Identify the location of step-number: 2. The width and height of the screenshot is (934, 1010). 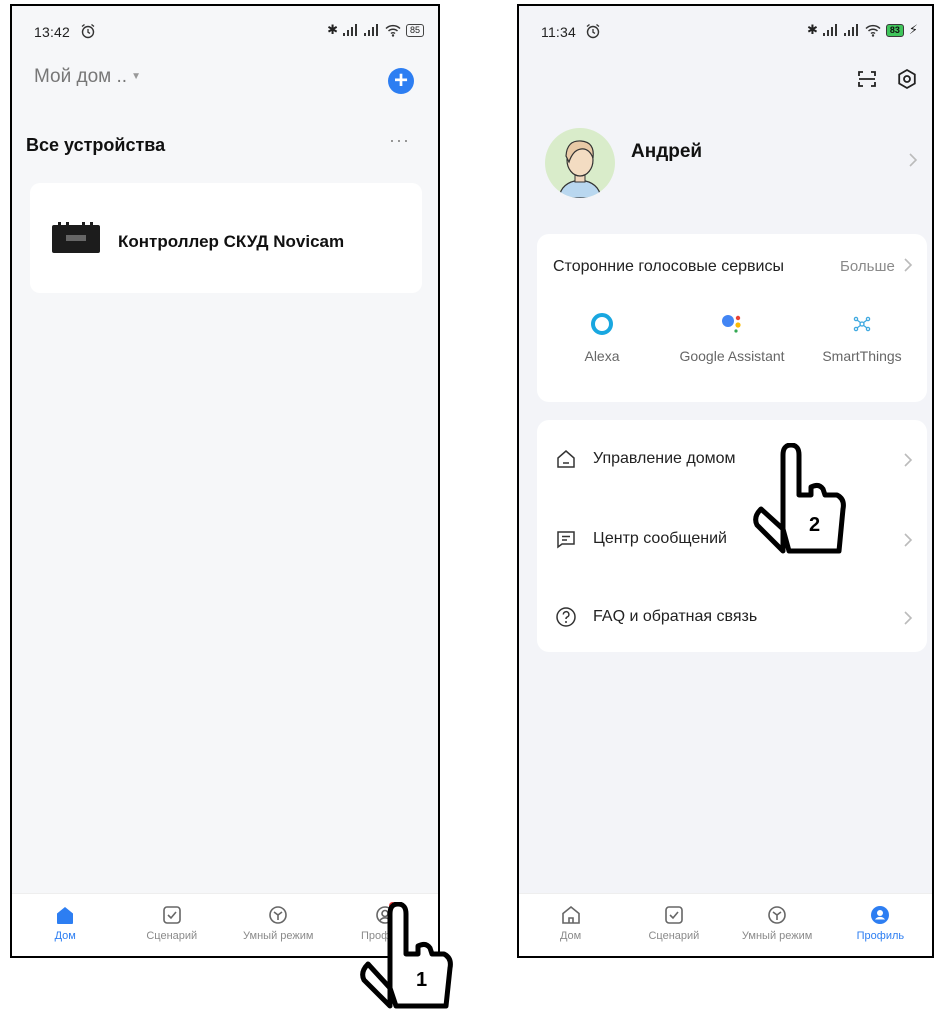
(814, 525).